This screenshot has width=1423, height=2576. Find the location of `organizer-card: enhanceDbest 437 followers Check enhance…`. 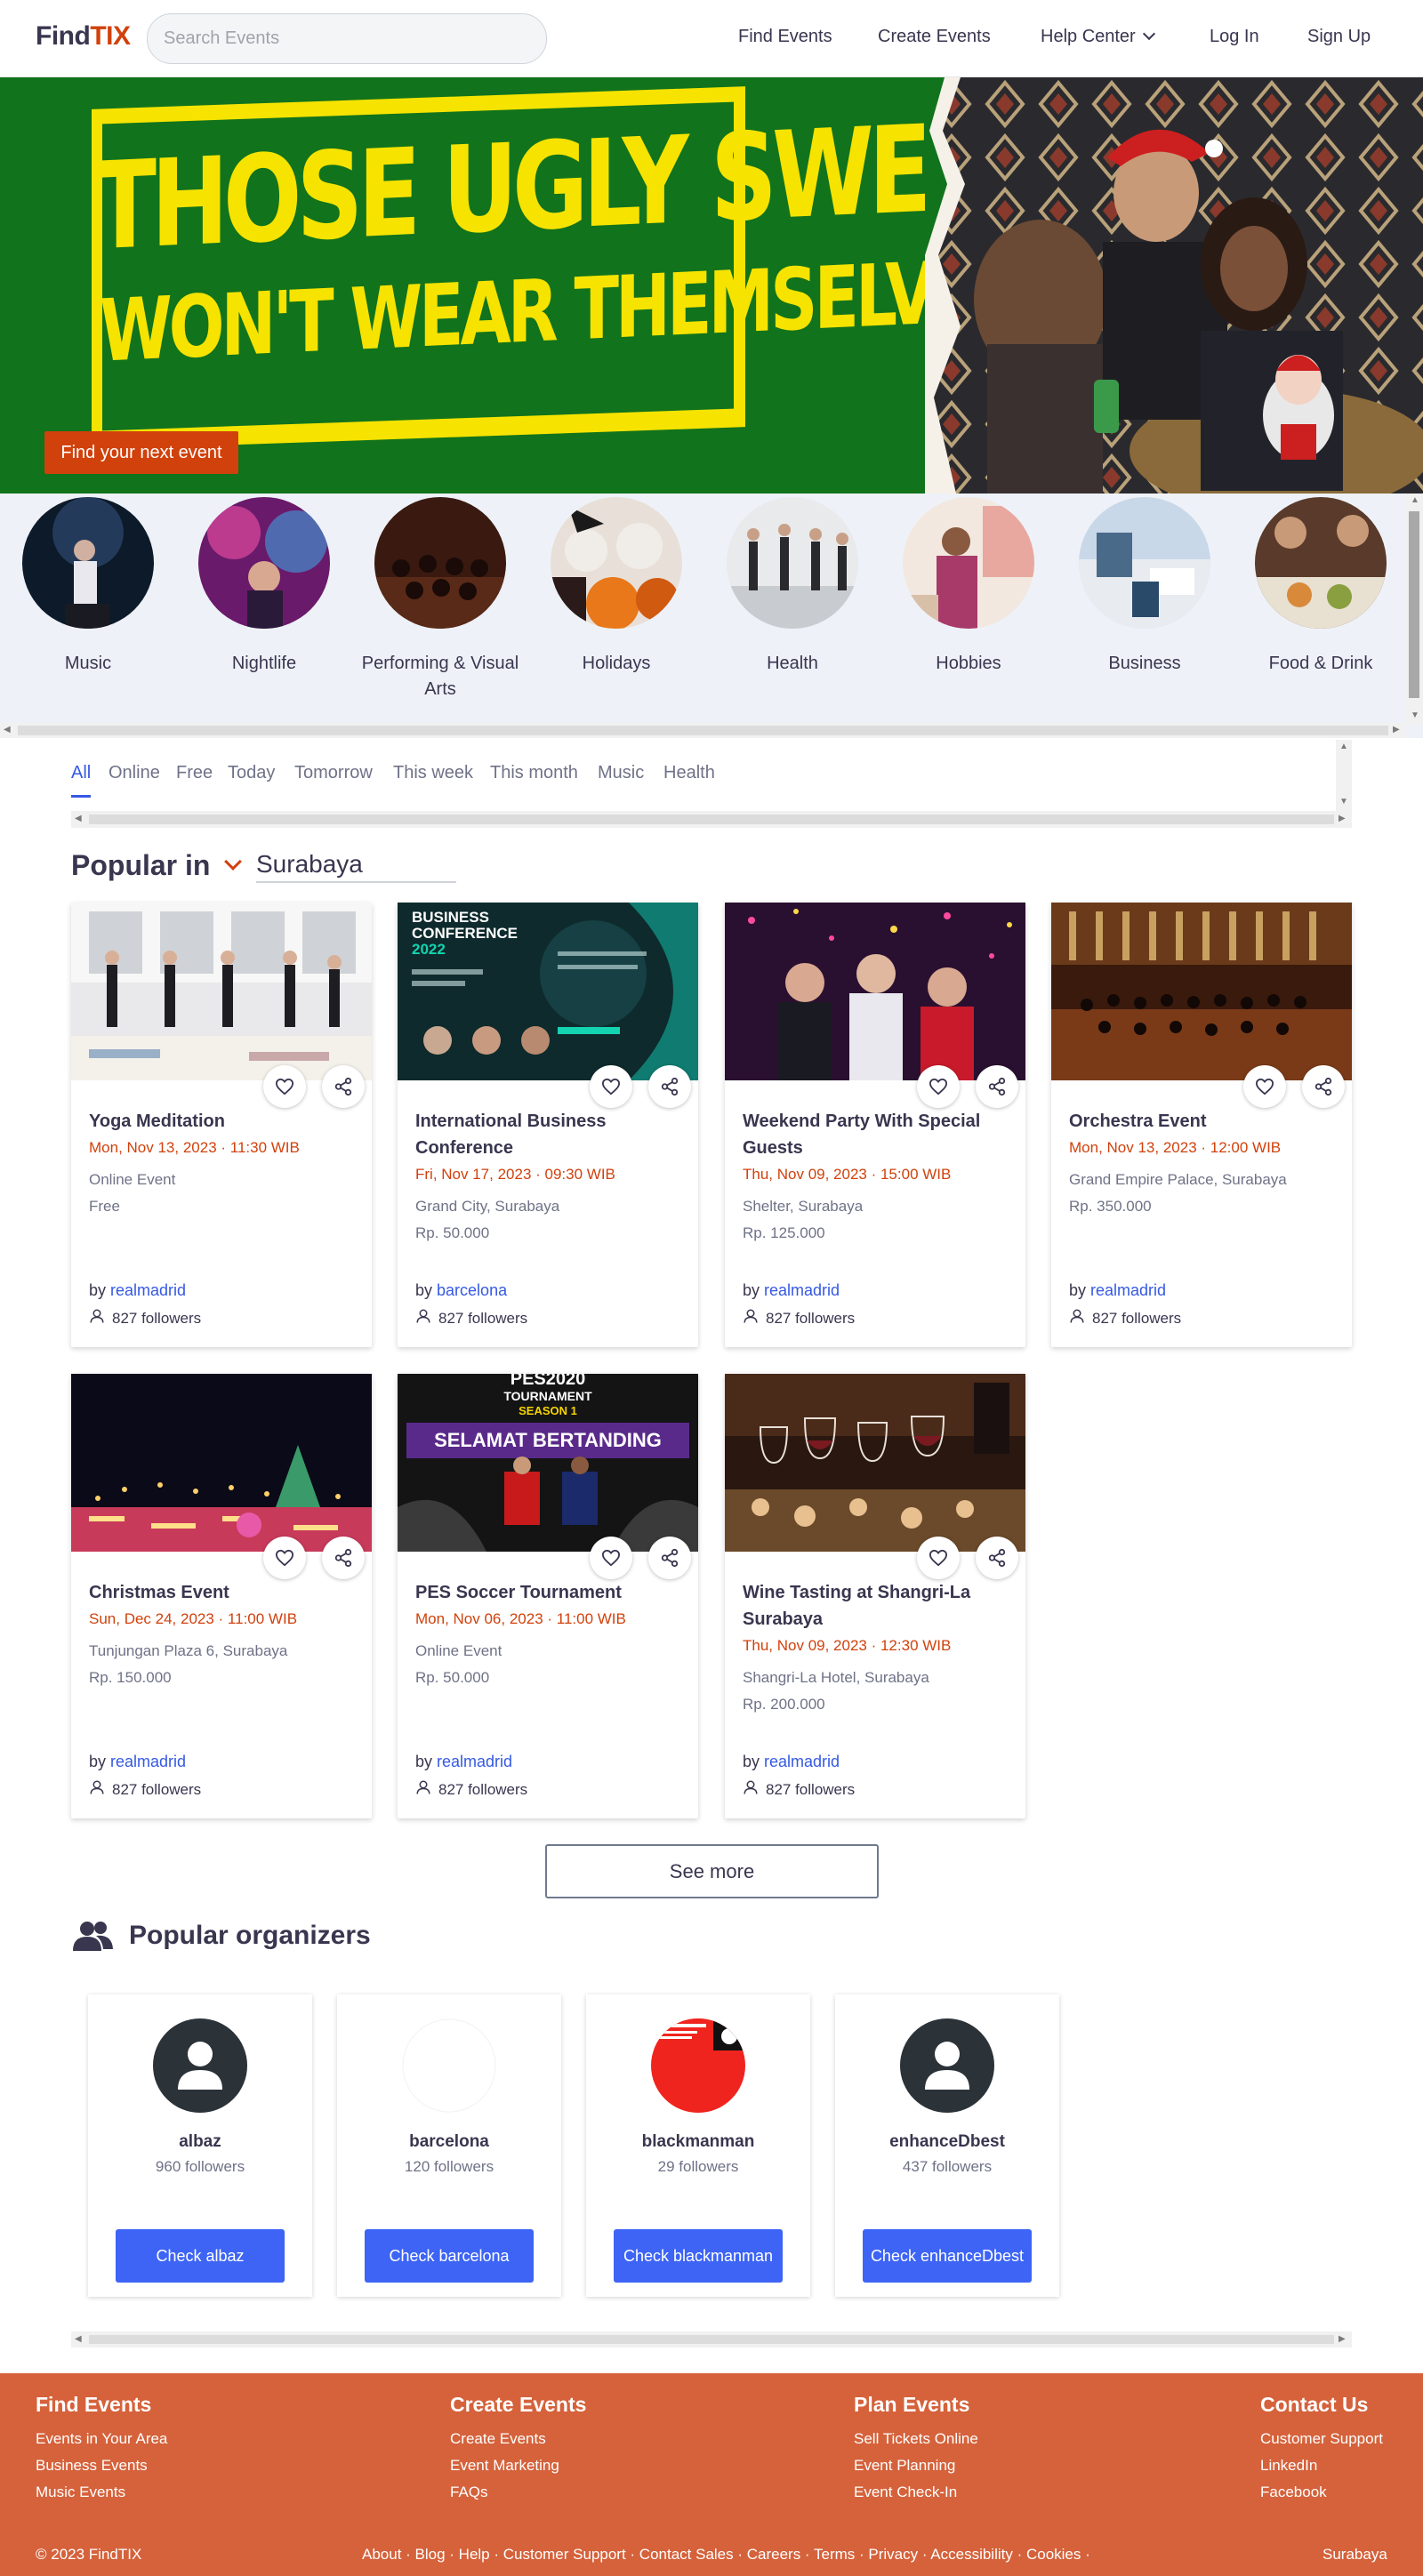

organizer-card: enhanceDbest 437 followers Check enhance… is located at coordinates (947, 2145).